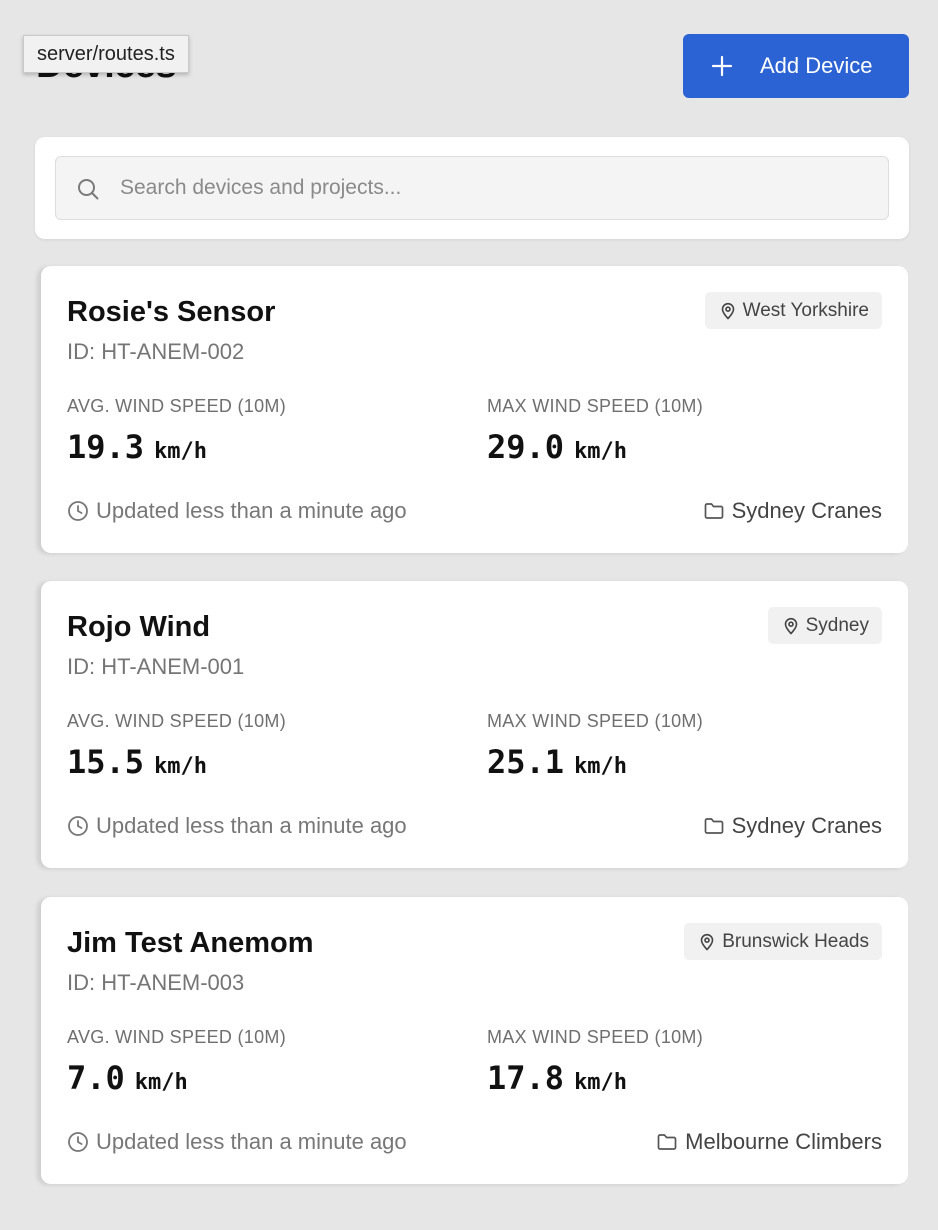 The height and width of the screenshot is (1230, 938). I want to click on avg-wind-speed-number: 19.3, so click(106, 447).